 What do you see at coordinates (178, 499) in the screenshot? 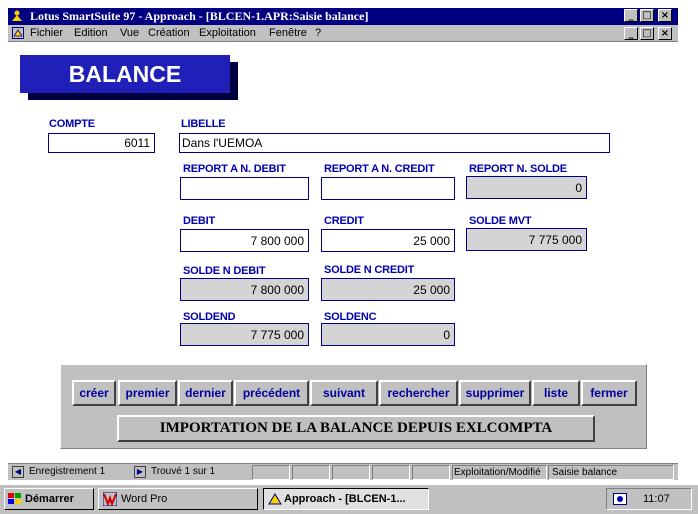
I see `taskbar-word-pro: Word Pro` at bounding box center [178, 499].